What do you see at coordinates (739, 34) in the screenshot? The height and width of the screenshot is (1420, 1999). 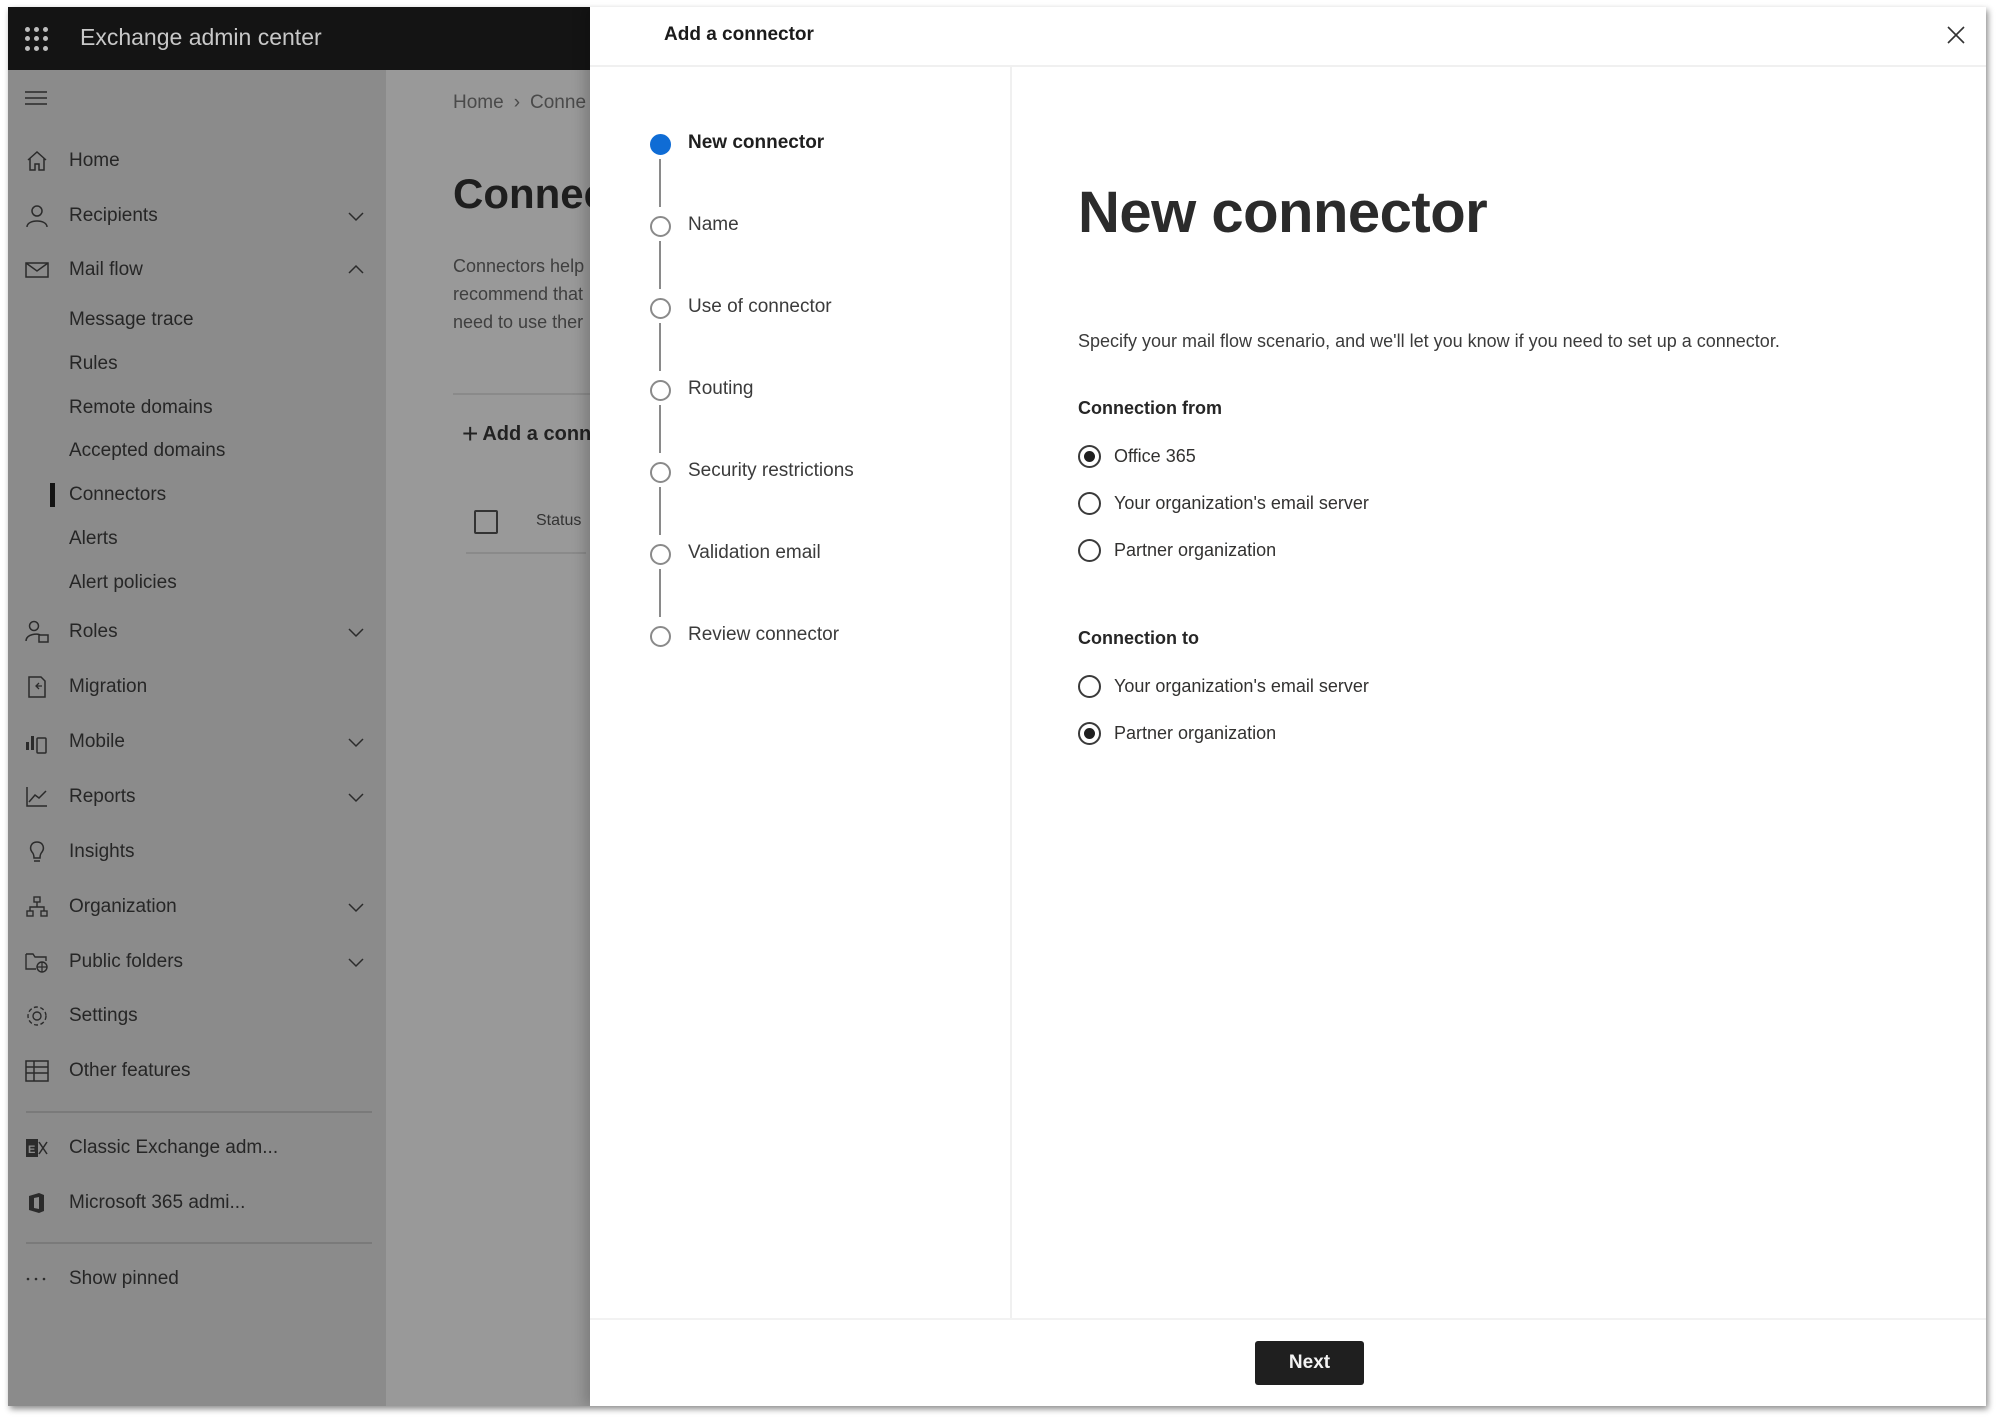 I see `panel-title: Add a connector` at bounding box center [739, 34].